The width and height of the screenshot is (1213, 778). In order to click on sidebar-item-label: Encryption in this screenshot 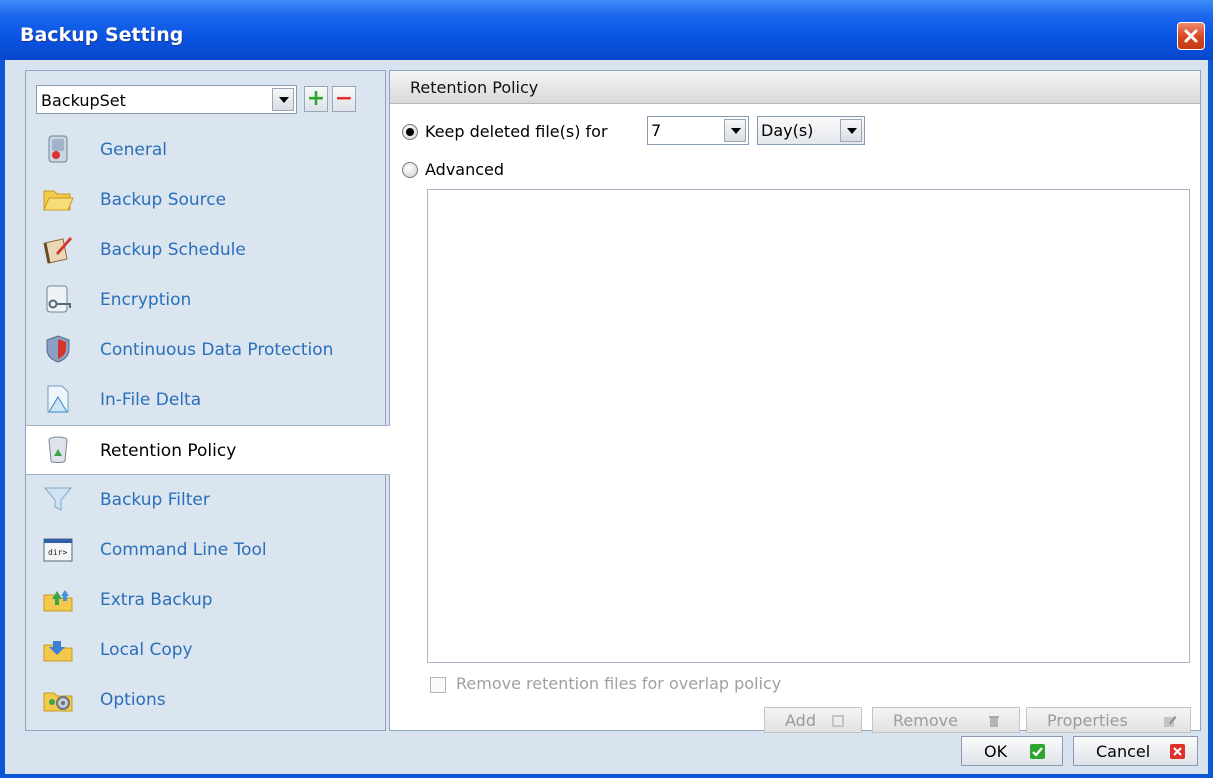, I will do `click(146, 300)`.